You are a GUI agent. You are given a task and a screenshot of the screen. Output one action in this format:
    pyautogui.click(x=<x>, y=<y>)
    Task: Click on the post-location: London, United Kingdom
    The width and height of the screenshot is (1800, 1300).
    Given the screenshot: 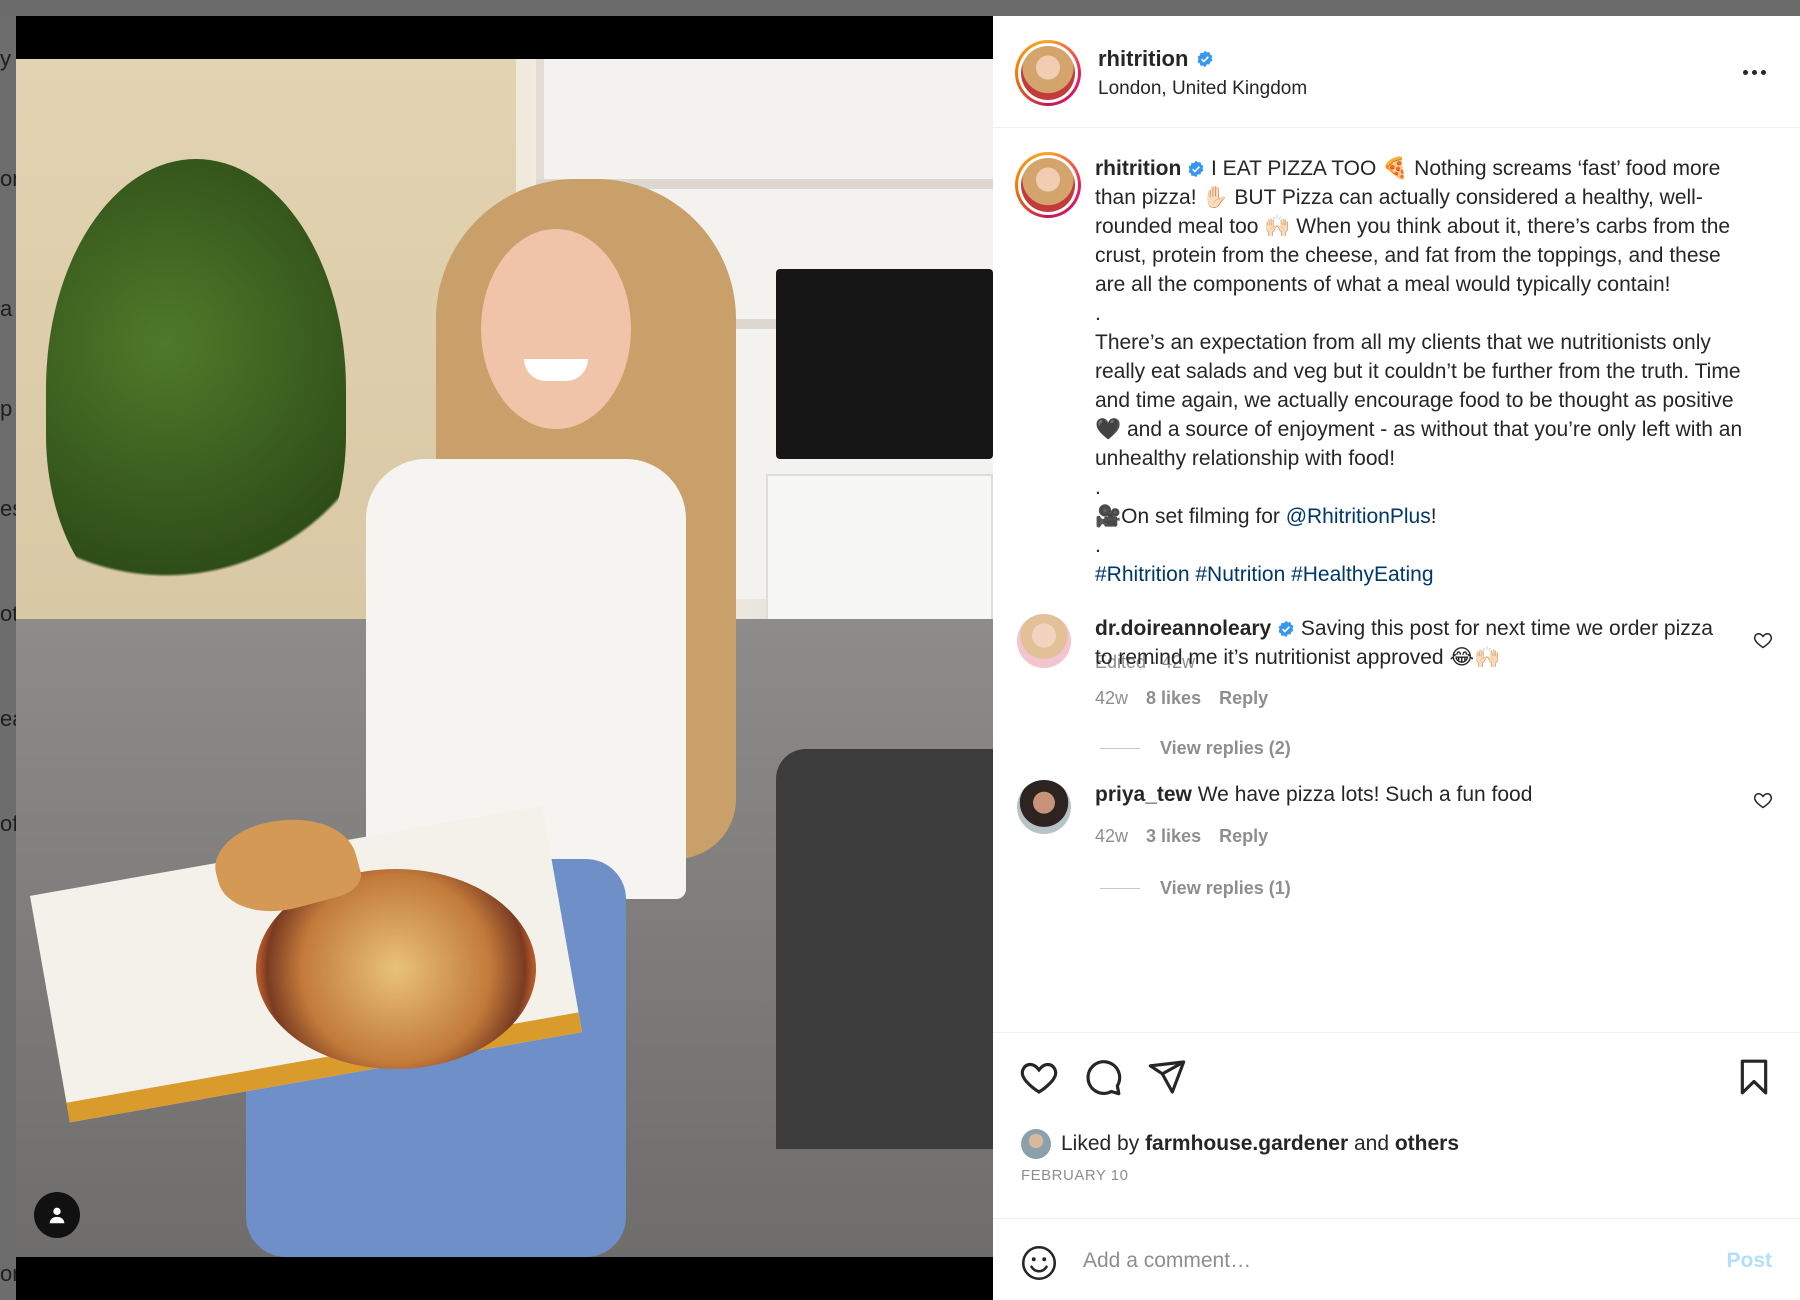 What is the action you would take?
    pyautogui.click(x=1202, y=89)
    